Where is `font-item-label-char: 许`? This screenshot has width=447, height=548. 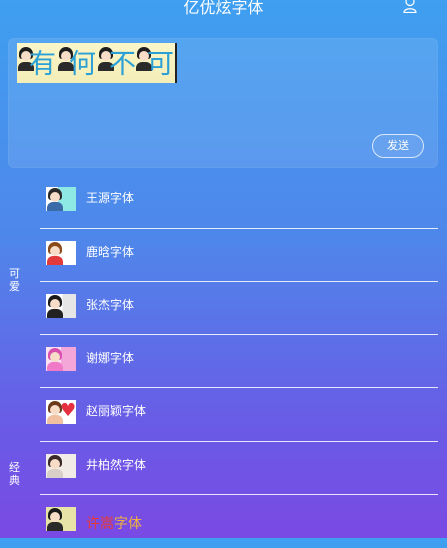 font-item-label-char: 许 is located at coordinates (93, 524).